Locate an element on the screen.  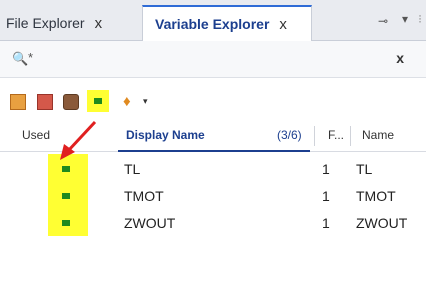
annotation-arrow is located at coordinates (78, 140).